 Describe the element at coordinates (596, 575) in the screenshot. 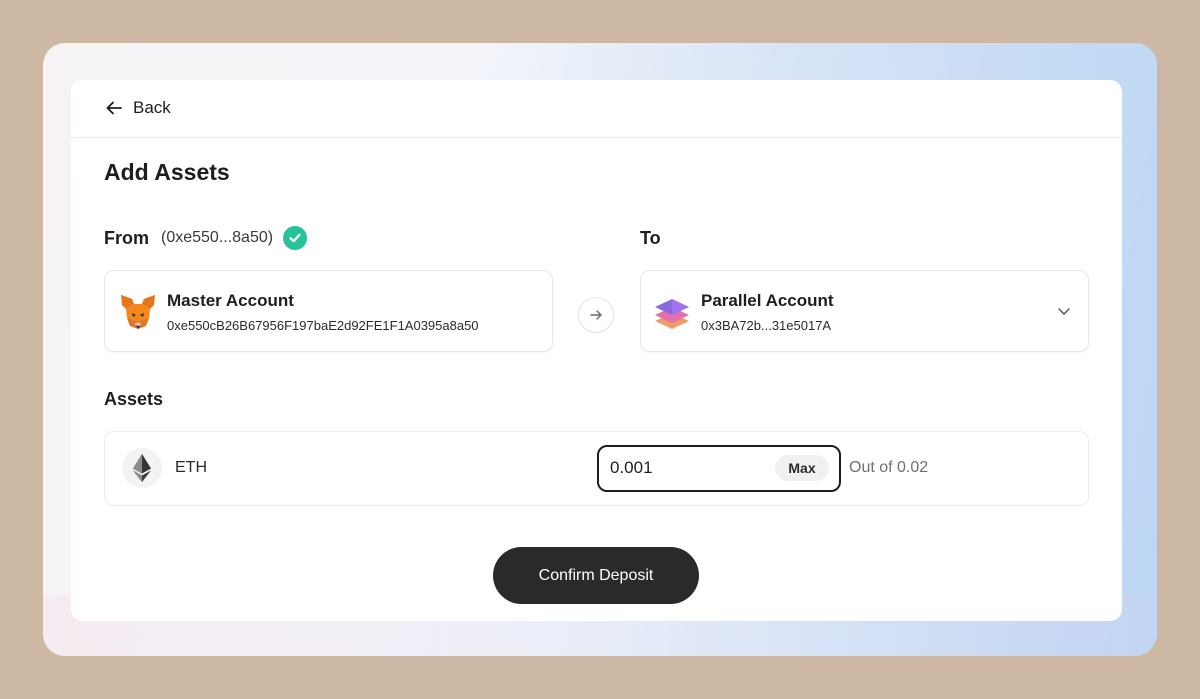

I see `confirm-deposit-button: Confirm Deposit` at that location.